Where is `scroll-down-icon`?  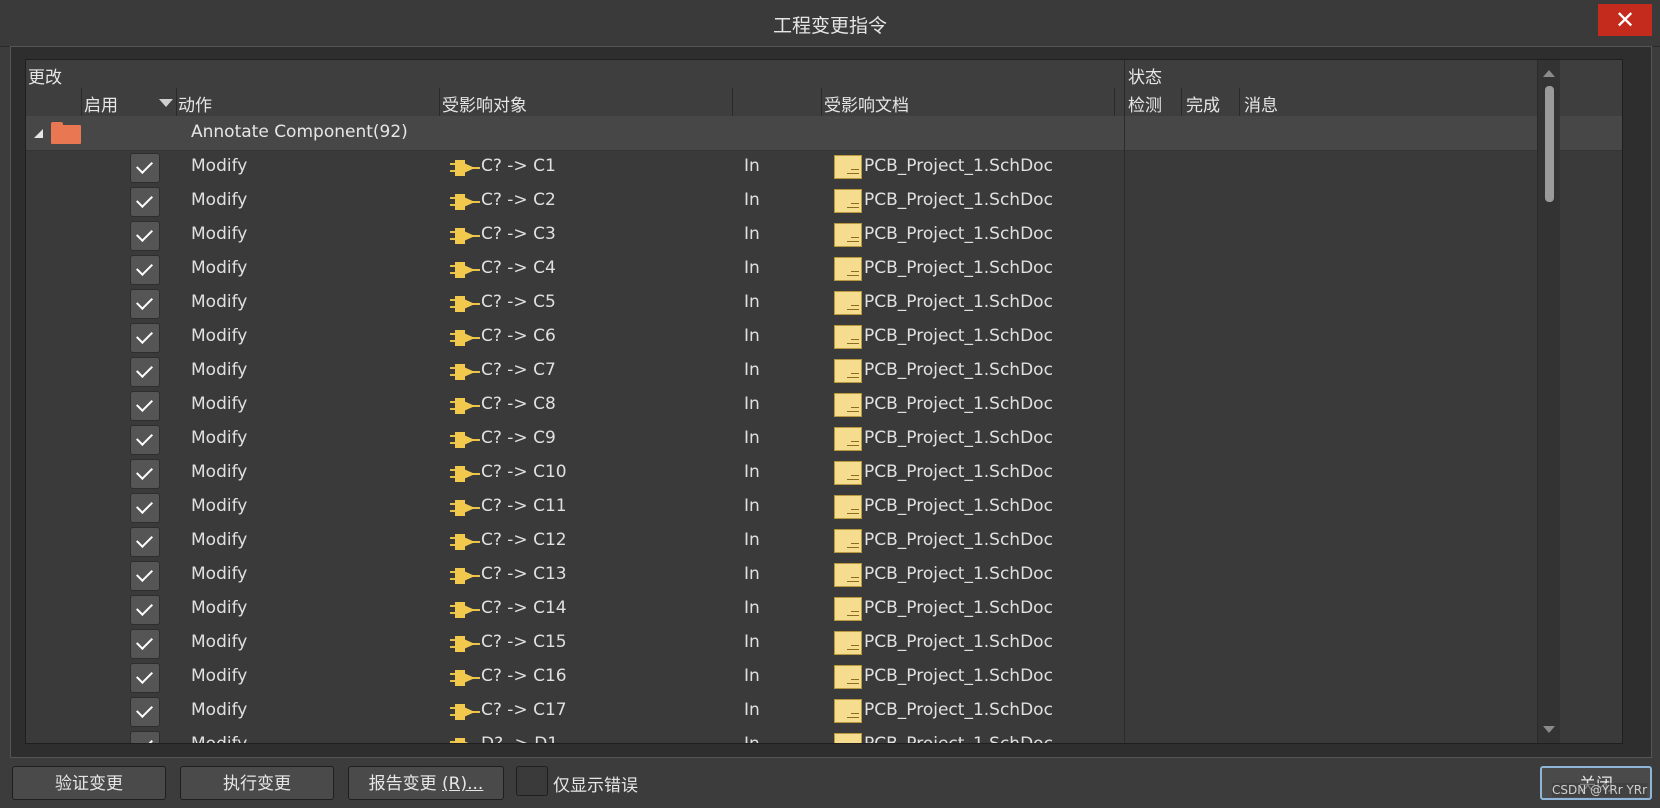 scroll-down-icon is located at coordinates (1549, 729).